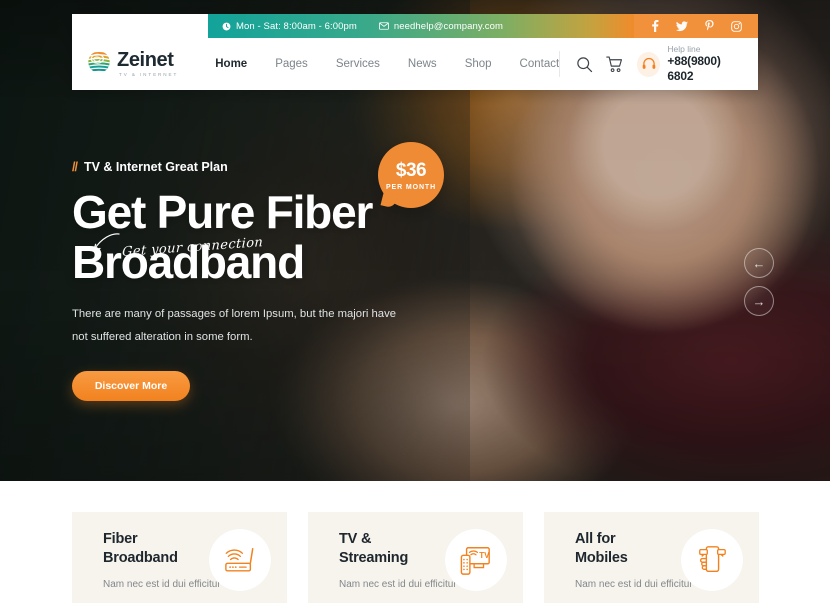  What do you see at coordinates (712, 560) in the screenshot?
I see `hand-mobile-icon` at bounding box center [712, 560].